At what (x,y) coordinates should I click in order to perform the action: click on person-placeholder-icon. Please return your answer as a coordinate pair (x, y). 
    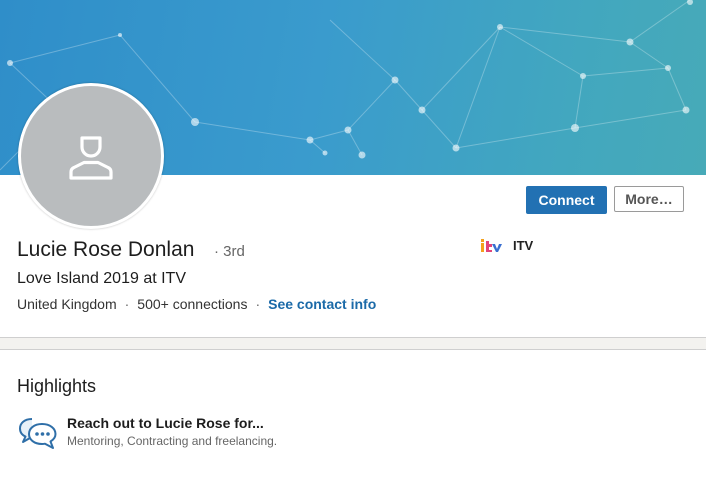
    Looking at the image, I should click on (91, 158).